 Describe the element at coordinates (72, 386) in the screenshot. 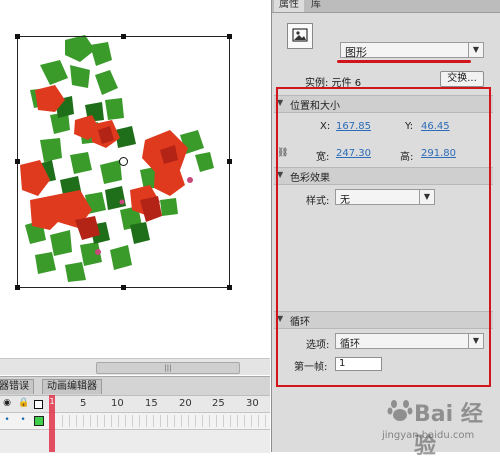

I see `tab-motion-editor: 动画编辑器` at that location.